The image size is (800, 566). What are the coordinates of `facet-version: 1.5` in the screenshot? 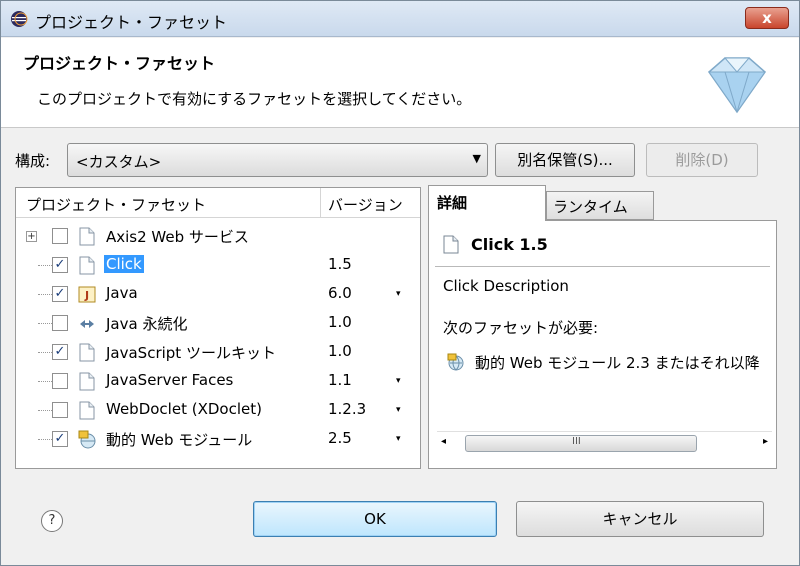 It's located at (340, 264).